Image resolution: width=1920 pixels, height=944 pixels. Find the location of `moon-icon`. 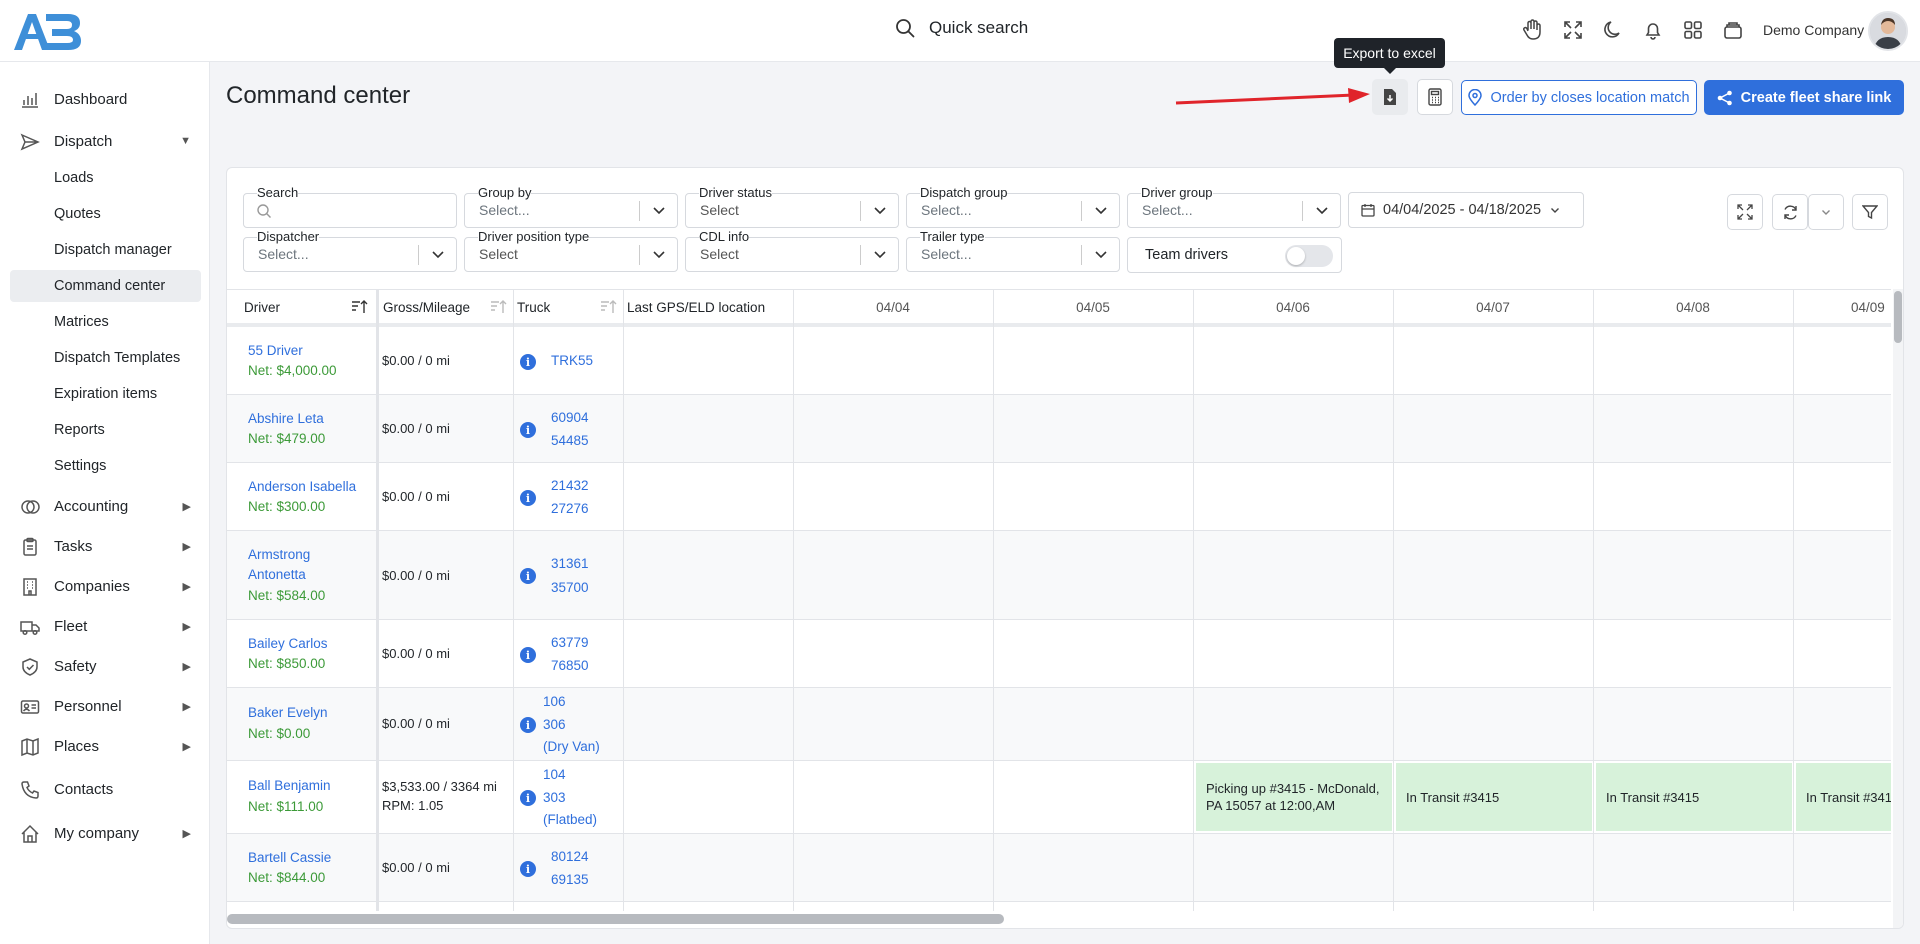

moon-icon is located at coordinates (1613, 30).